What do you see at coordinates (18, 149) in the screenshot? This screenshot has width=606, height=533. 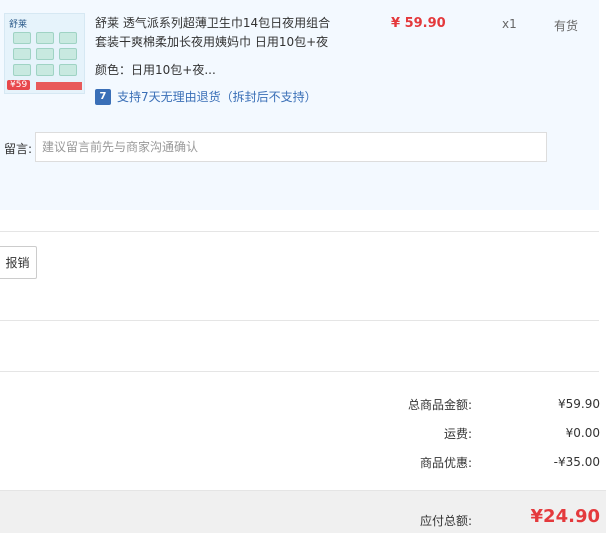 I see `message-label: 留言:` at bounding box center [18, 149].